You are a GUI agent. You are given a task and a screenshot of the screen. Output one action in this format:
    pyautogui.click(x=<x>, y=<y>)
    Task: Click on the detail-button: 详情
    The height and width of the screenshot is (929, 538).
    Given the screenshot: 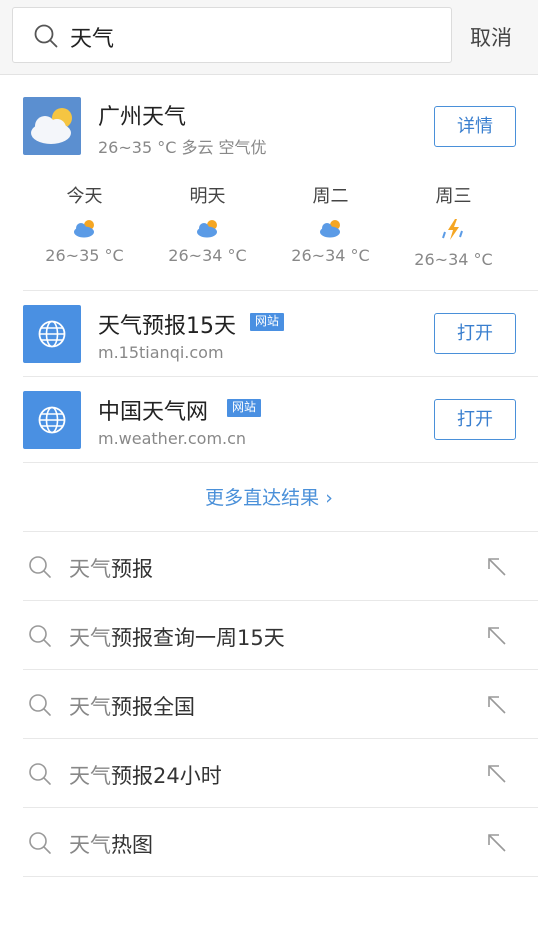 What is the action you would take?
    pyautogui.click(x=475, y=126)
    